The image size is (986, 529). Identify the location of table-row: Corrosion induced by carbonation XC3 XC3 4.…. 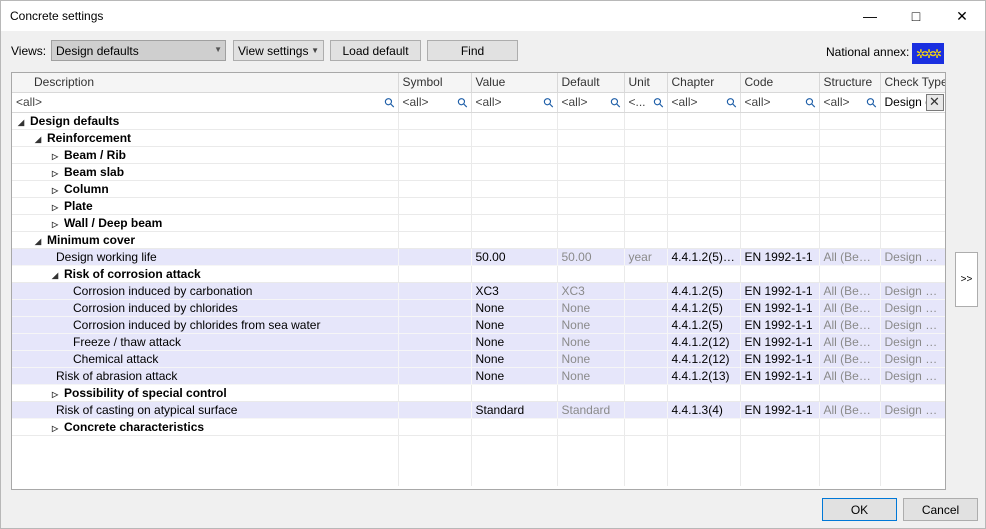
(478, 291).